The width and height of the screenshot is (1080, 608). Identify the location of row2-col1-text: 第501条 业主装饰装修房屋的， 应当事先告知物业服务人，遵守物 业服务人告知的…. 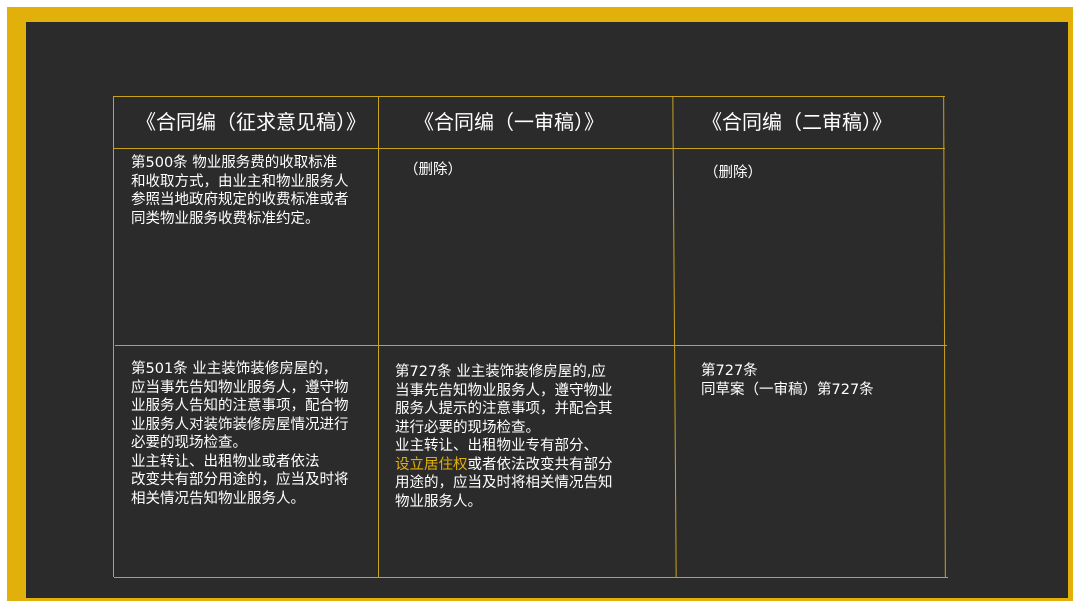
(240, 434).